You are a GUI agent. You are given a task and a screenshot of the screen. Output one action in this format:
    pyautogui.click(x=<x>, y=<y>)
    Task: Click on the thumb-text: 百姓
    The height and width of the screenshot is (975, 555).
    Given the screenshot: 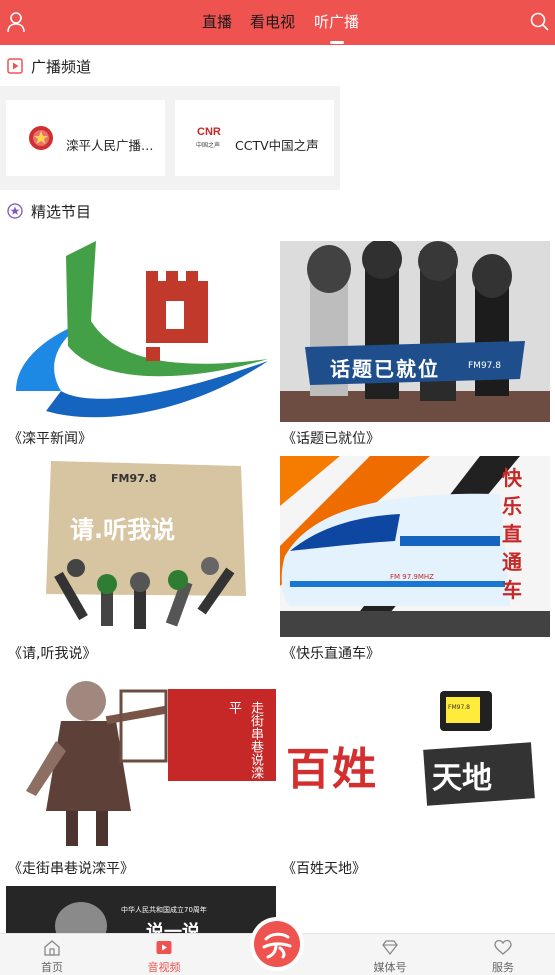 What is the action you would take?
    pyautogui.click(x=332, y=769)
    